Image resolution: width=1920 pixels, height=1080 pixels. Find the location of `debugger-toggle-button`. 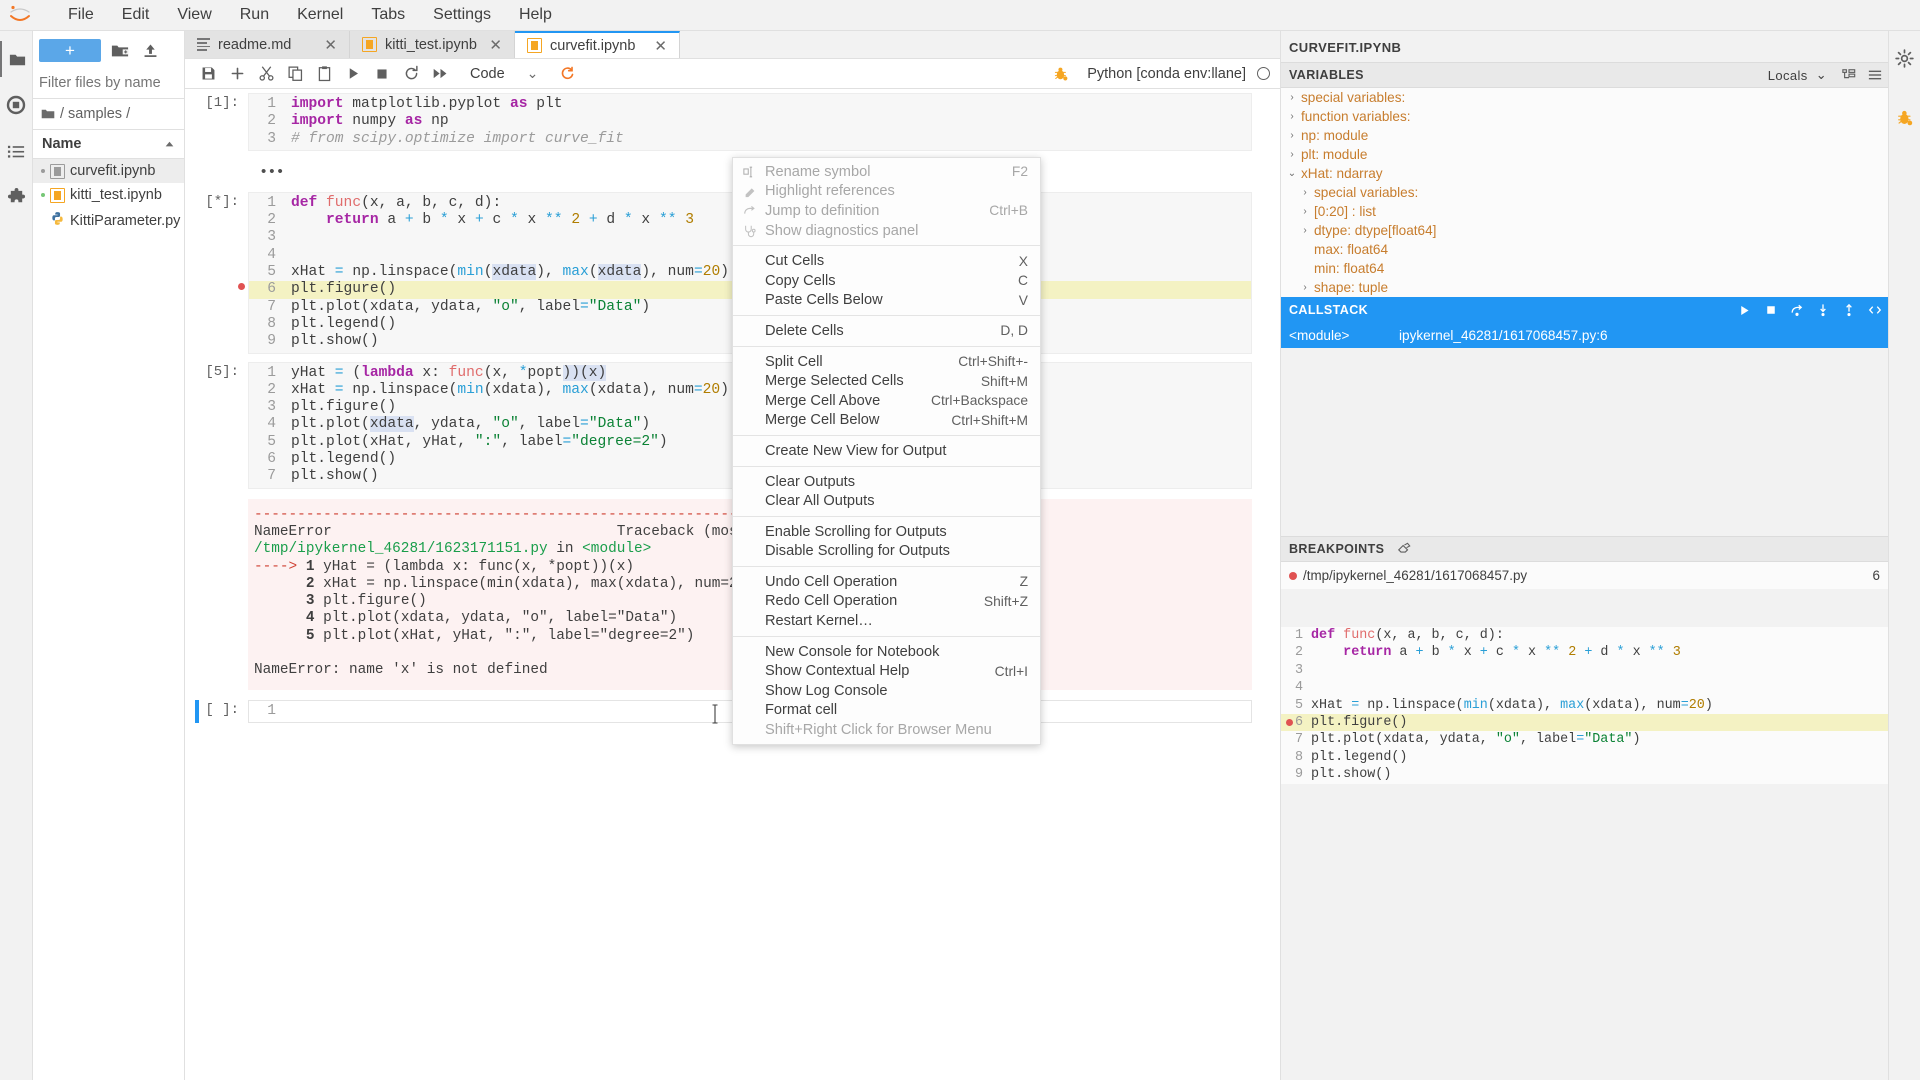

debugger-toggle-button is located at coordinates (566, 74).